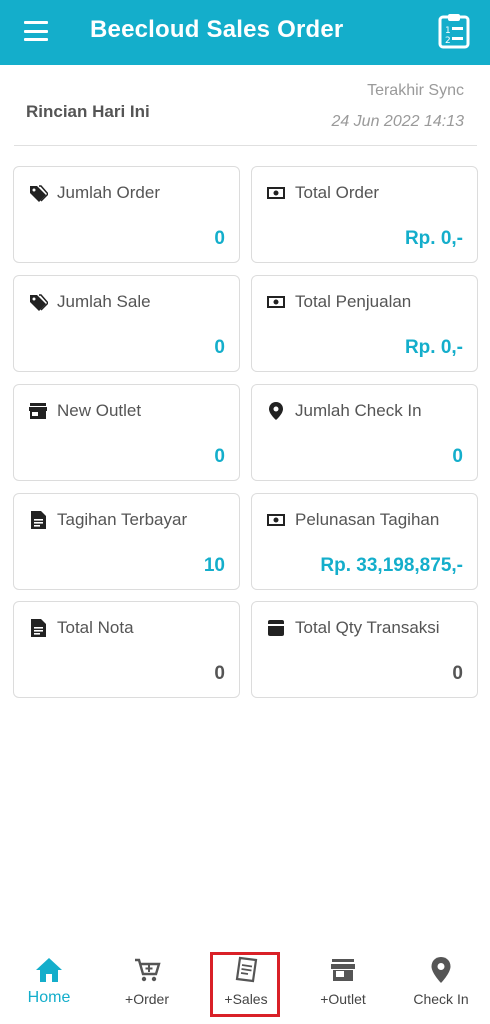 The height and width of the screenshot is (1024, 490). Describe the element at coordinates (245, 145) in the screenshot. I see `divider` at that location.